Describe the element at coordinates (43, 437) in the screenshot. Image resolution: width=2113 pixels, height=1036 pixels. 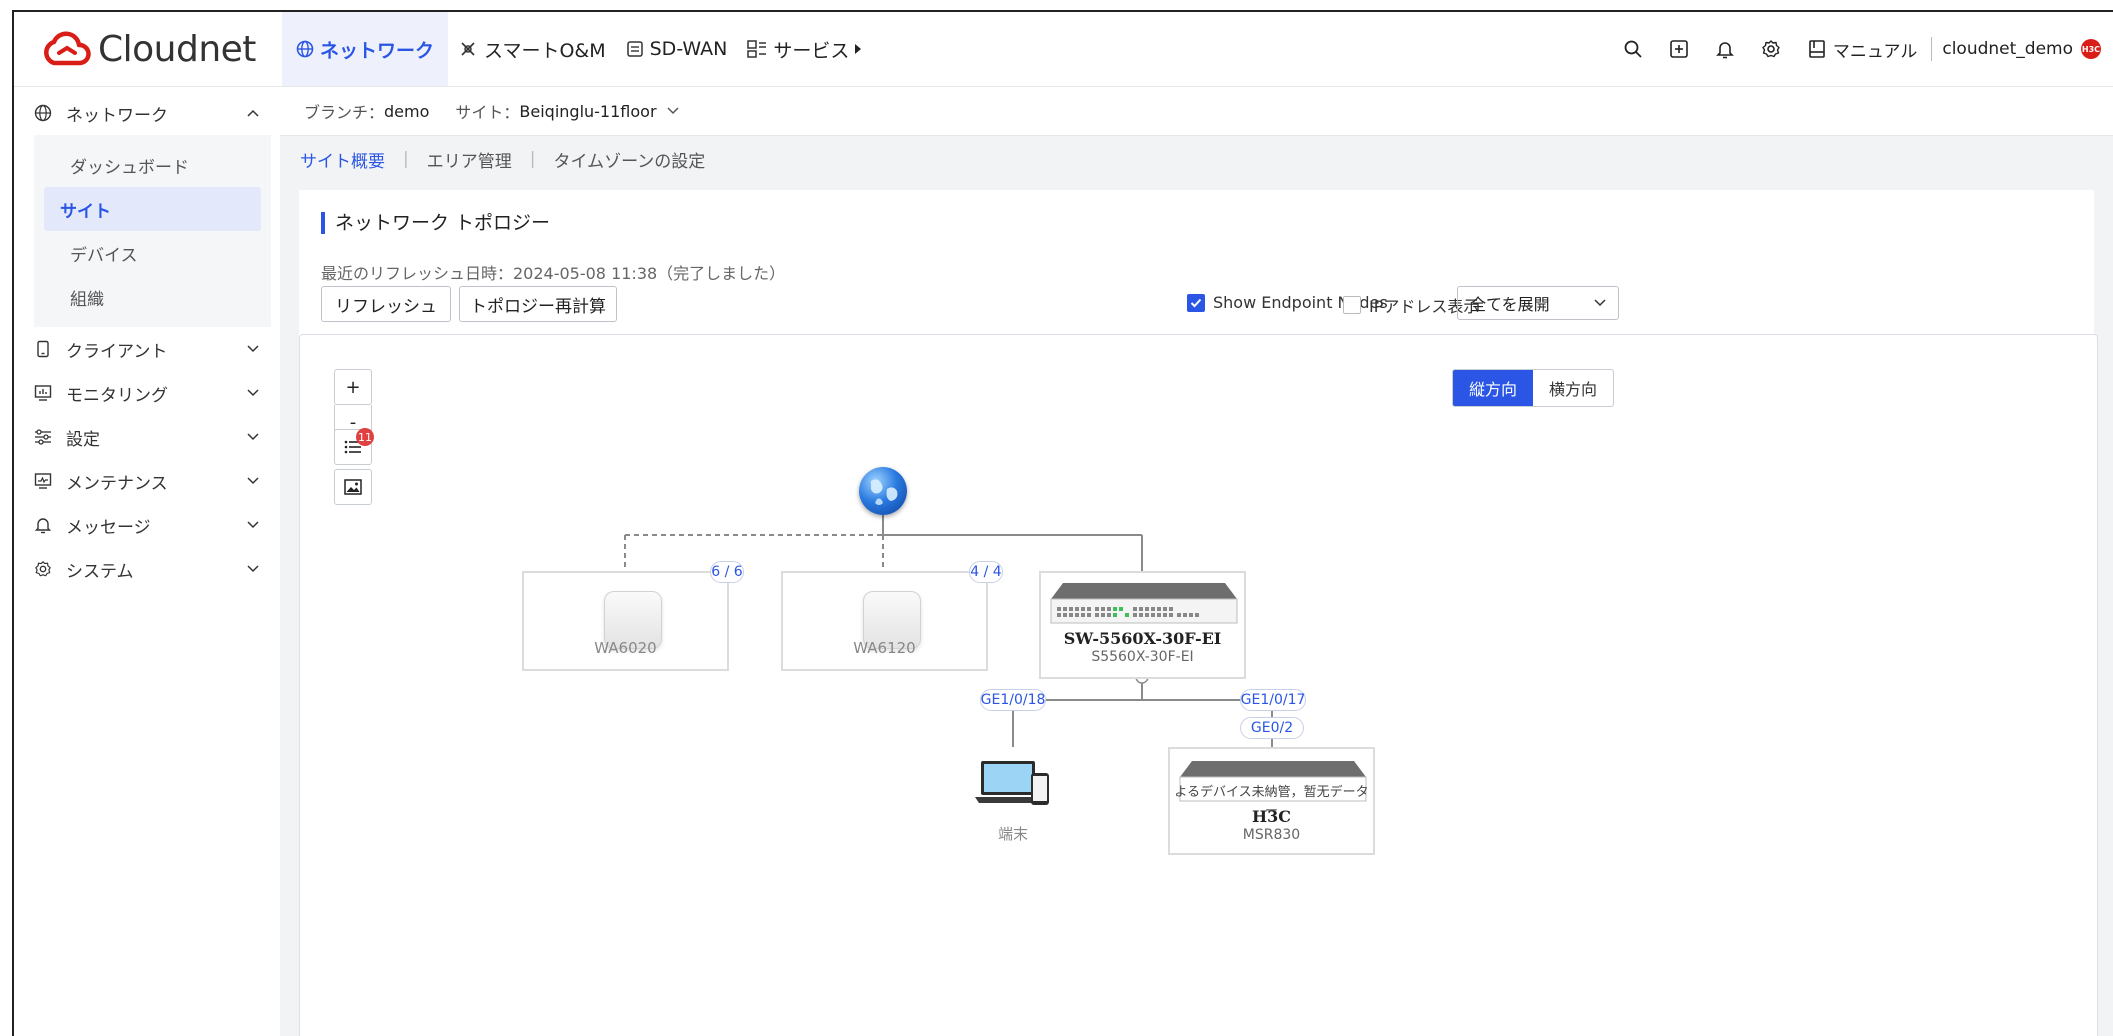
I see `sliders-icon` at that location.